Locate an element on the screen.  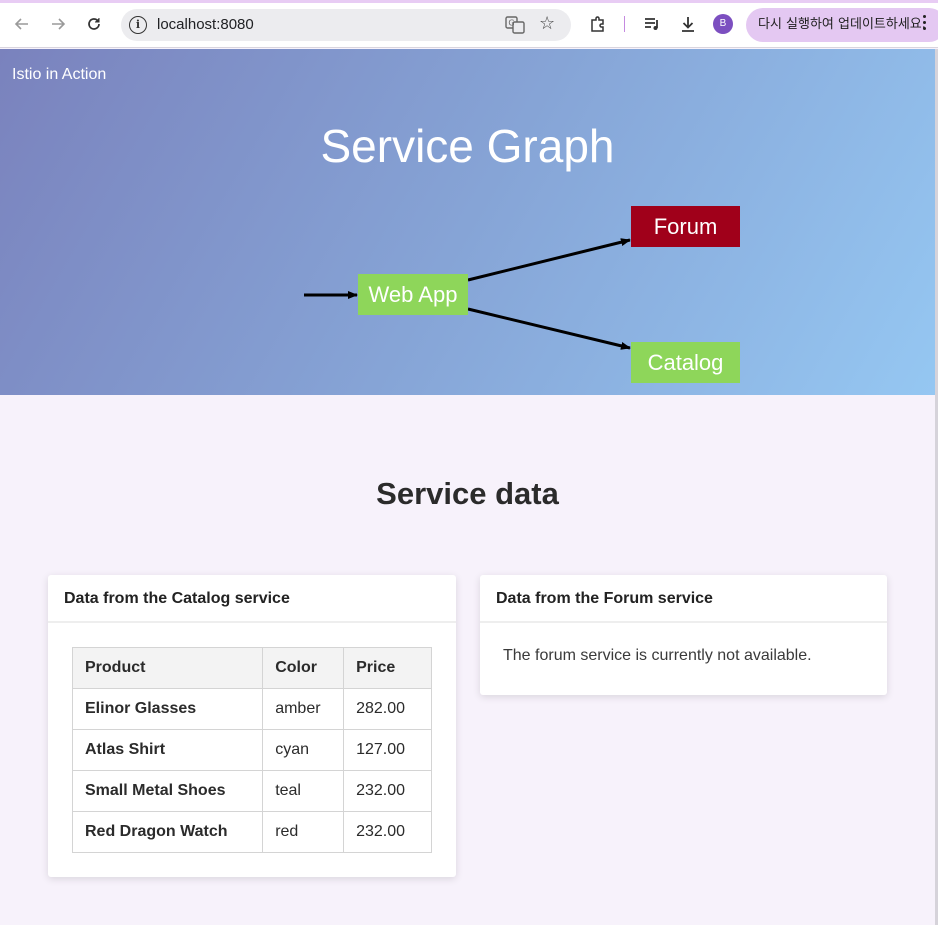
product-color: cyan is located at coordinates (303, 750).